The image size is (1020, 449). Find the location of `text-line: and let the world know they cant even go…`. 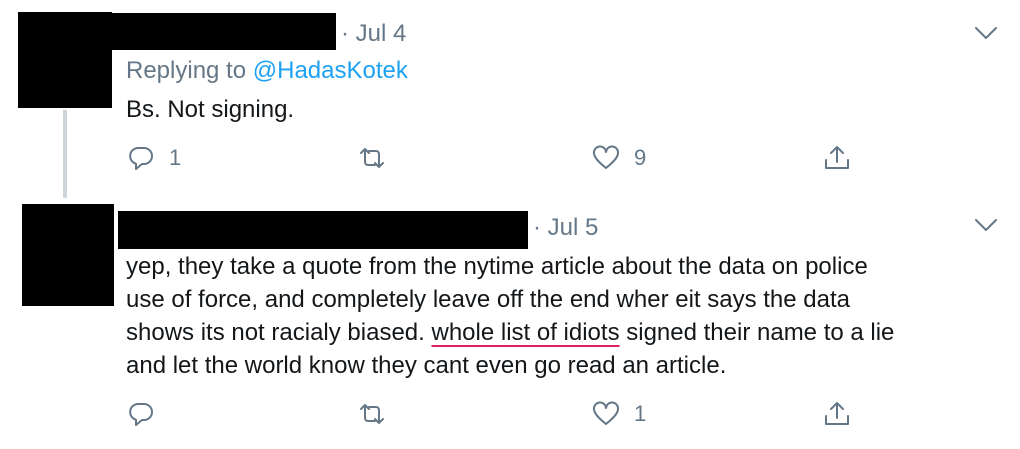

text-line: and let the world know they cant even go… is located at coordinates (426, 365).